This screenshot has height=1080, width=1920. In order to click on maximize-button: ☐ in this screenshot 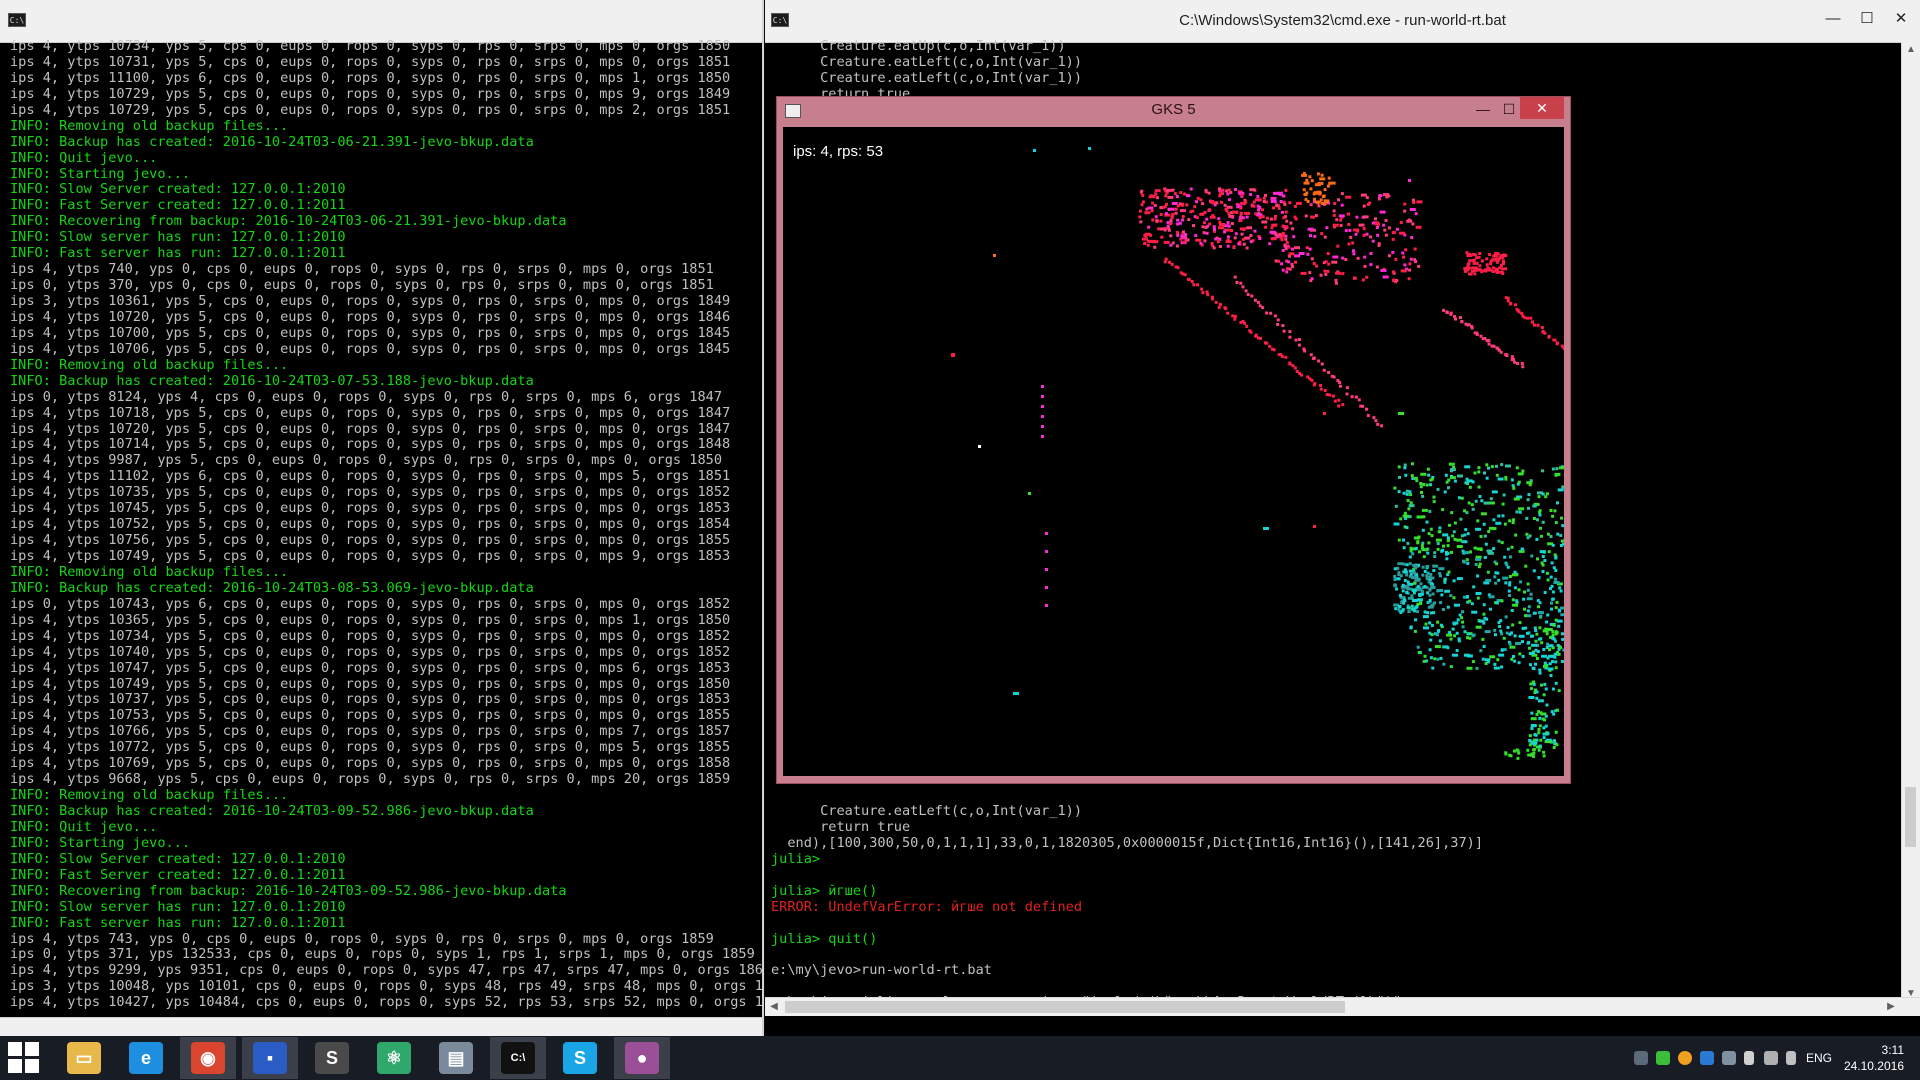, I will do `click(1867, 19)`.